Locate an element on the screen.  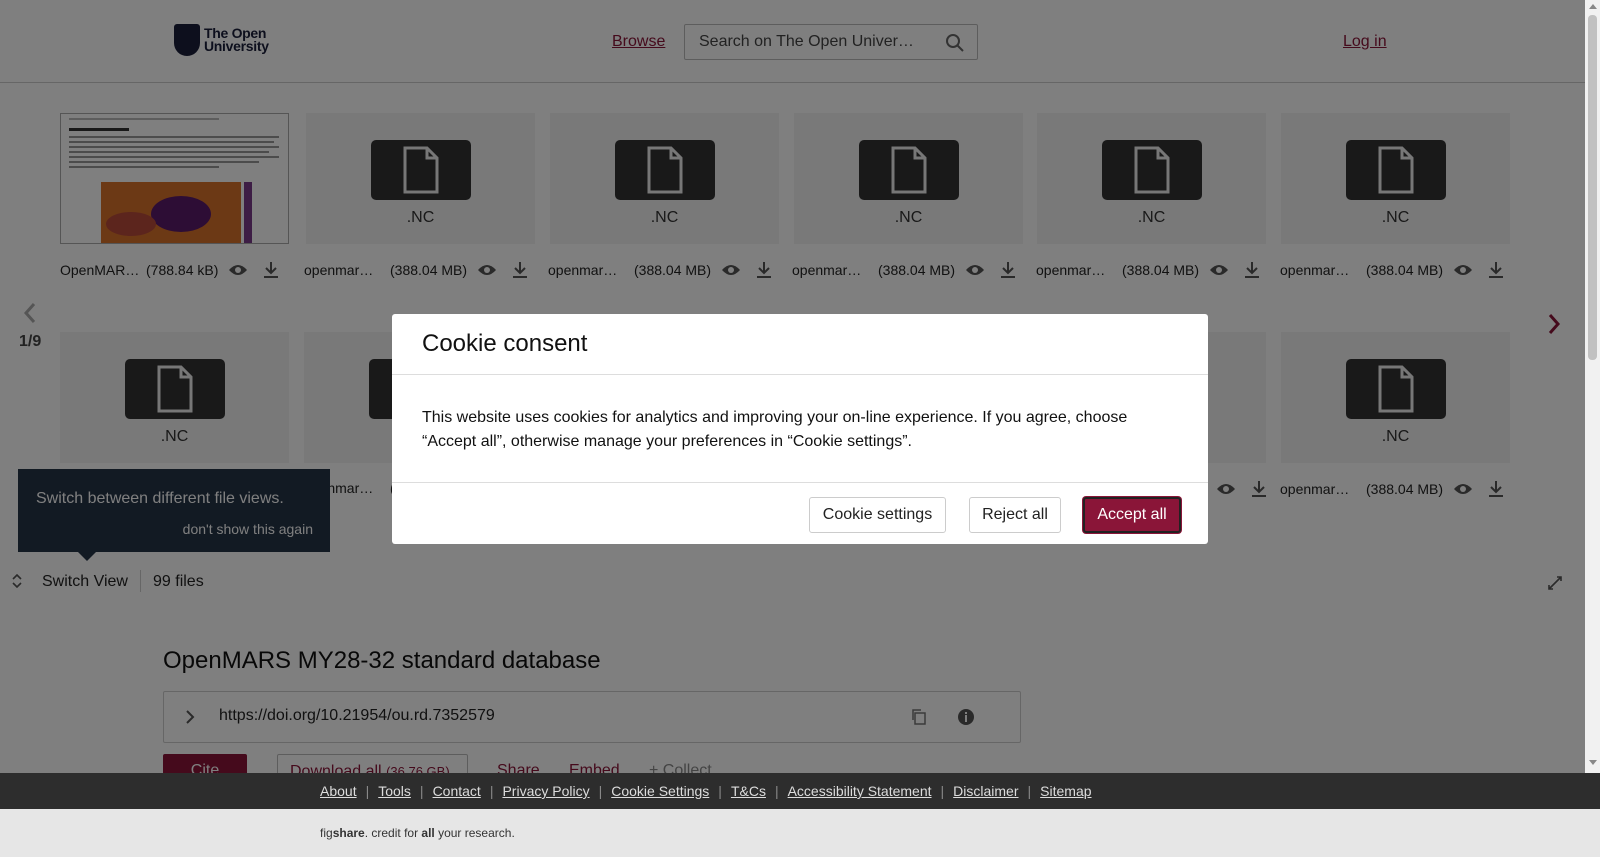
footer-link-tools: Tools is located at coordinates (394, 791).